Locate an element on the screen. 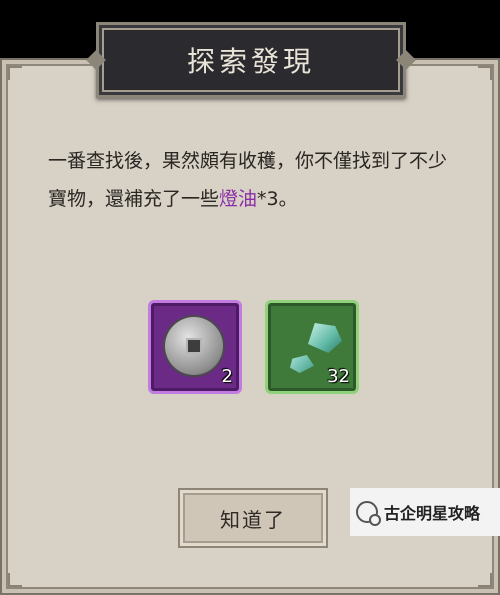 Image resolution: width=500 pixels, height=595 pixels. dialog-title: 探索發現 is located at coordinates (250, 61).